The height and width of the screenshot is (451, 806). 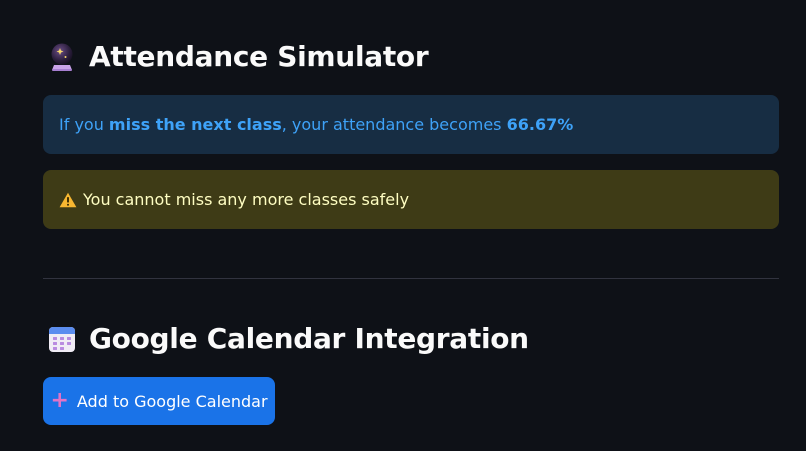 I want to click on attendance-simulator-title: Attendance Simulator, so click(x=259, y=56).